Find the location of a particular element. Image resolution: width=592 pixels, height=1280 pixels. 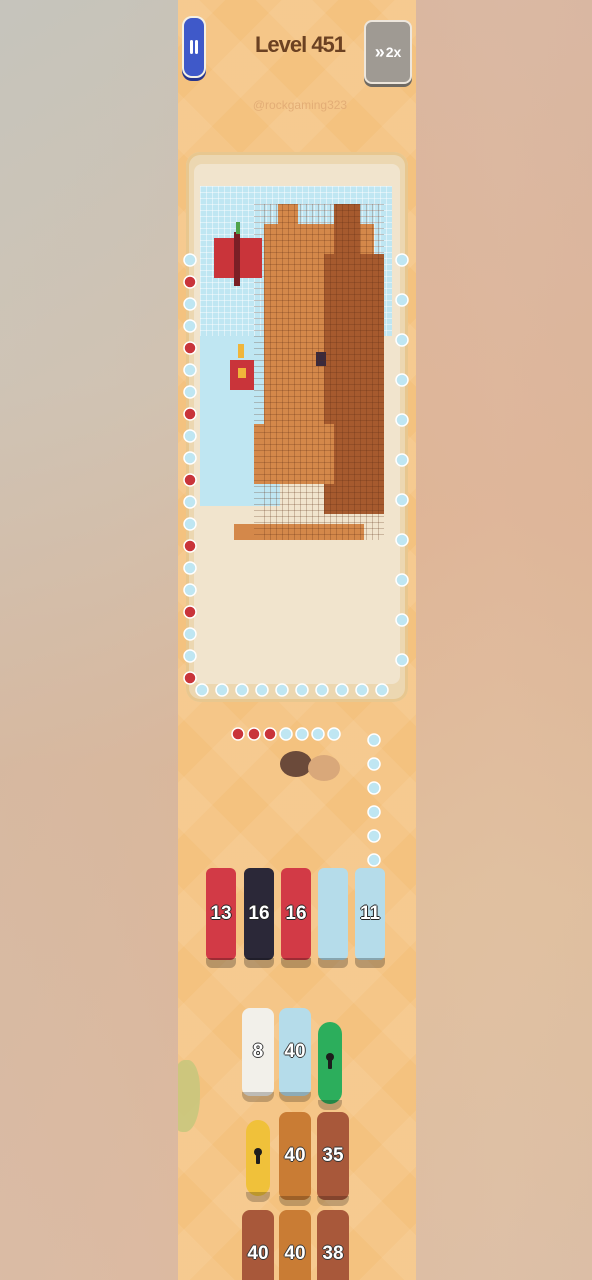

tray-yellow-locked is located at coordinates (258, 1161).